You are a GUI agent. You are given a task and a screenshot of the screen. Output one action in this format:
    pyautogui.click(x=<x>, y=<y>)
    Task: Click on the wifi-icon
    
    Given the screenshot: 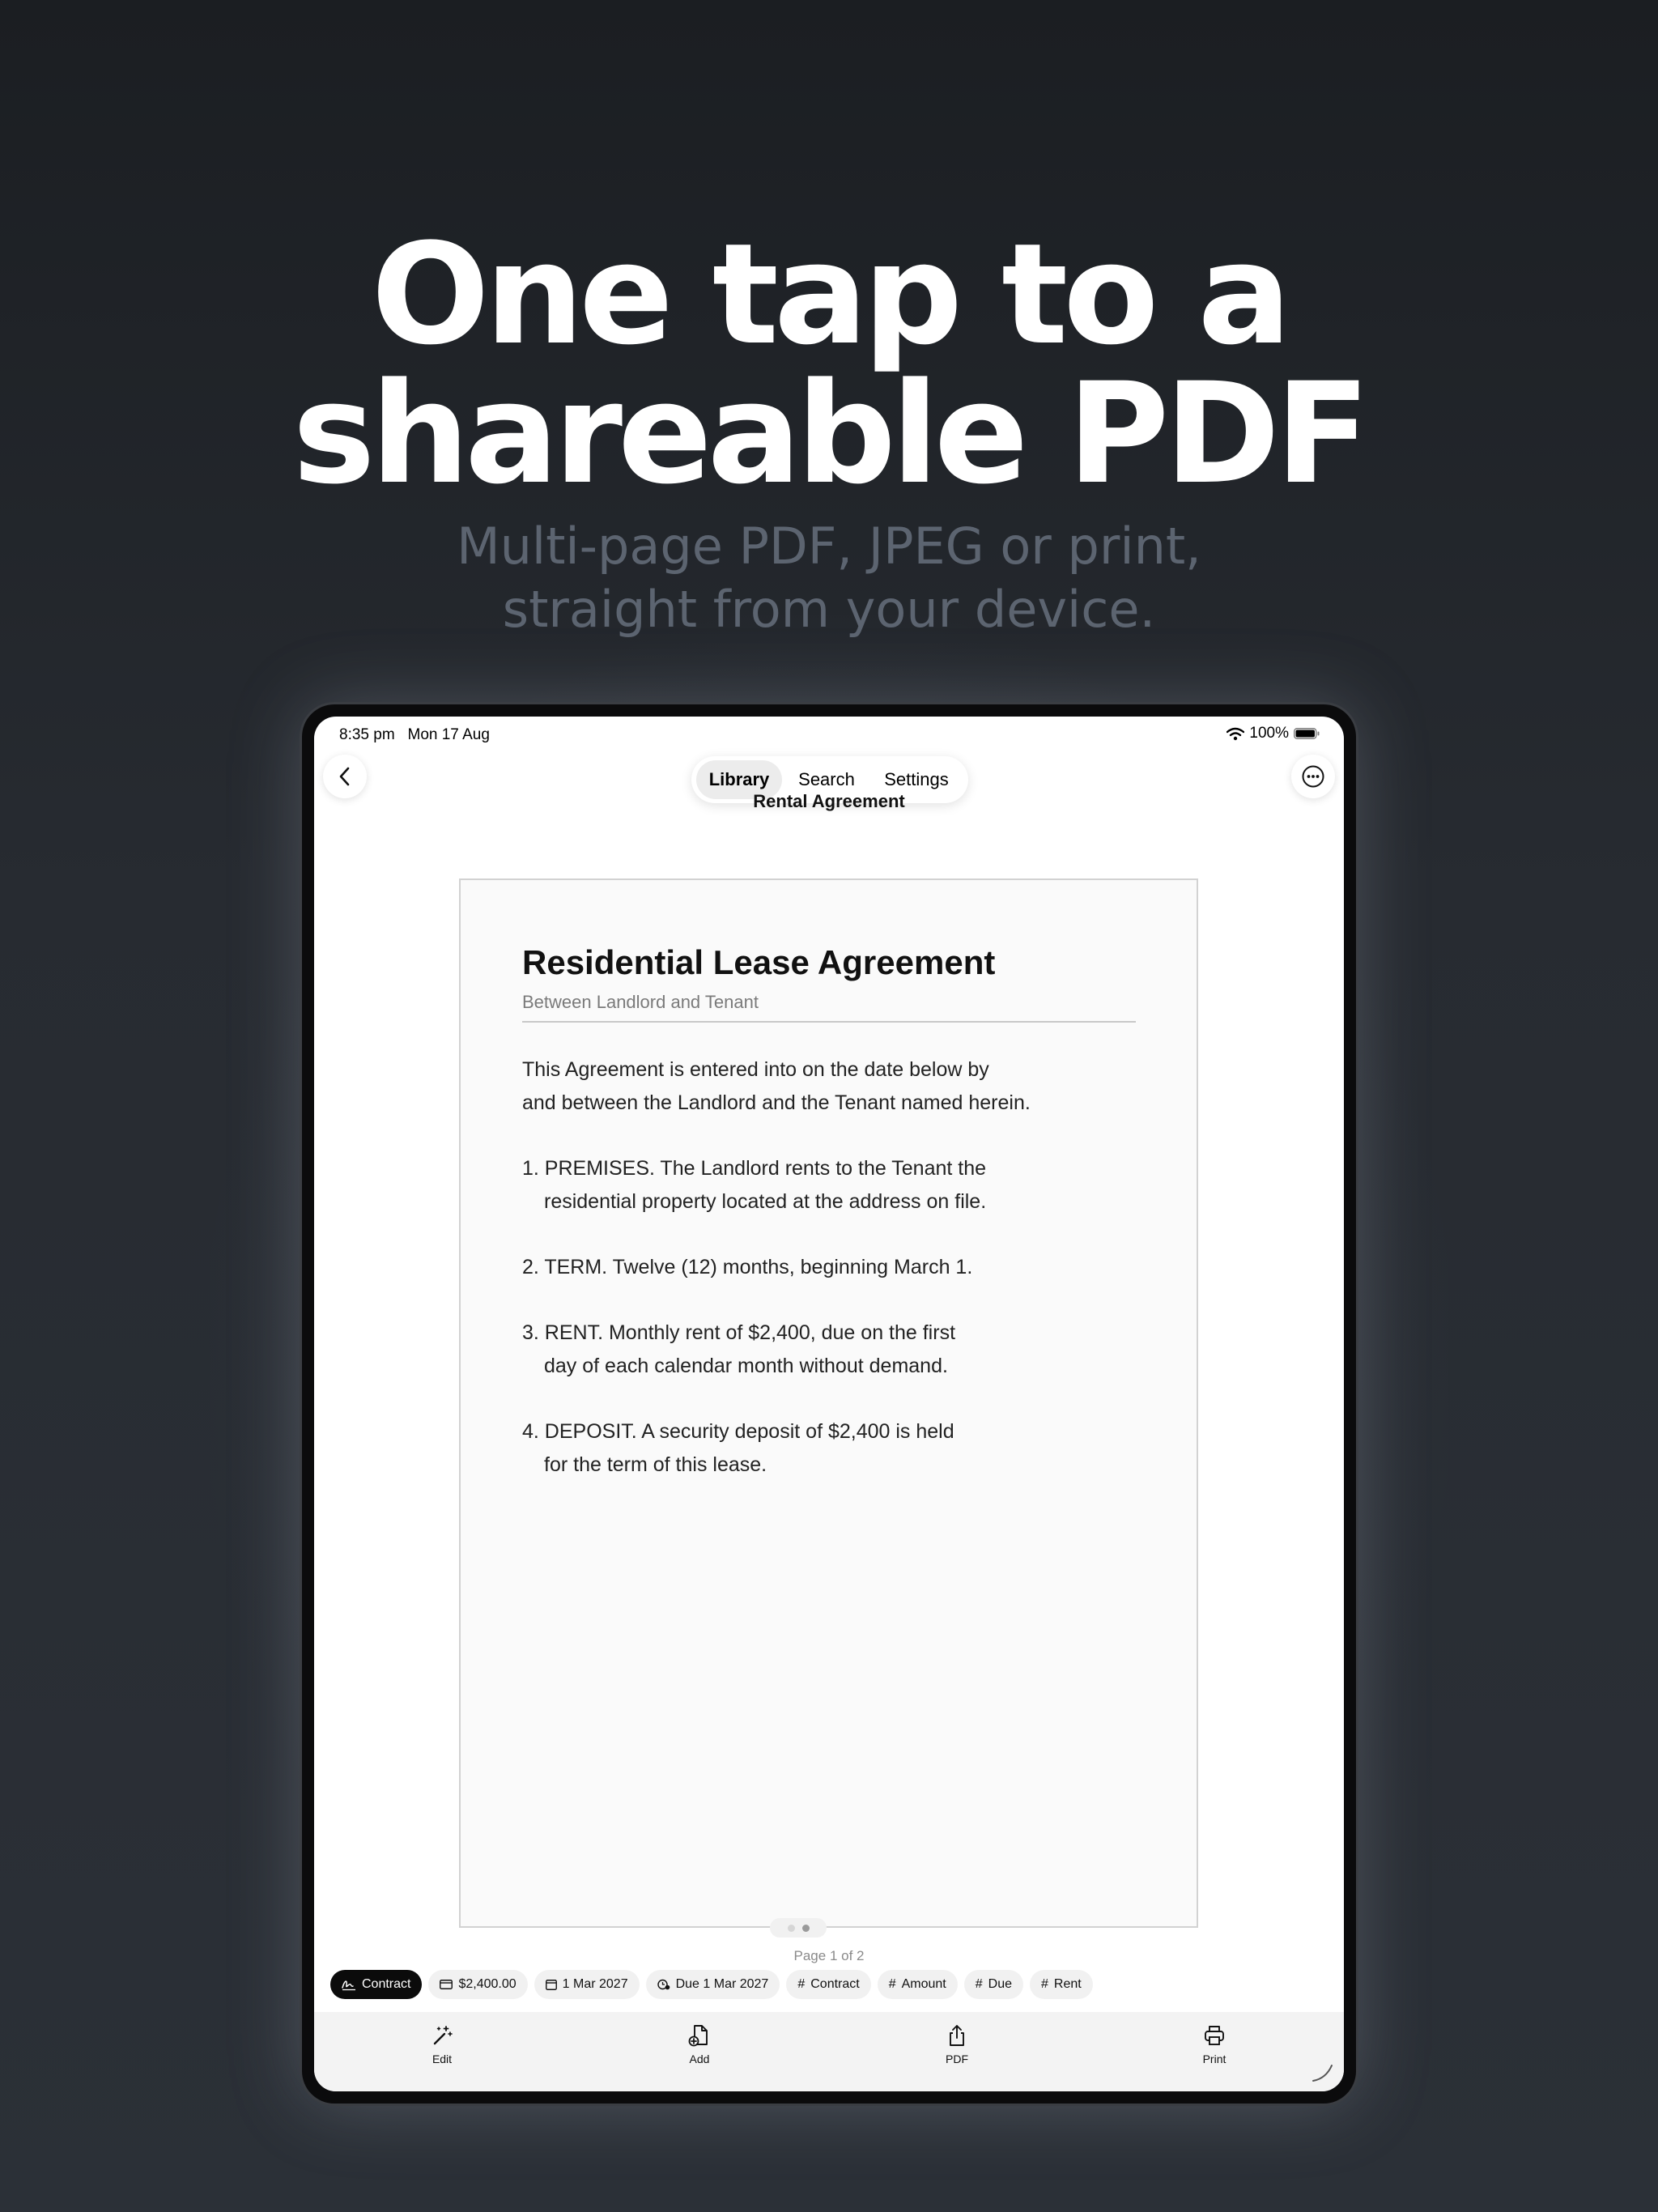 What is the action you would take?
    pyautogui.click(x=1235, y=733)
    